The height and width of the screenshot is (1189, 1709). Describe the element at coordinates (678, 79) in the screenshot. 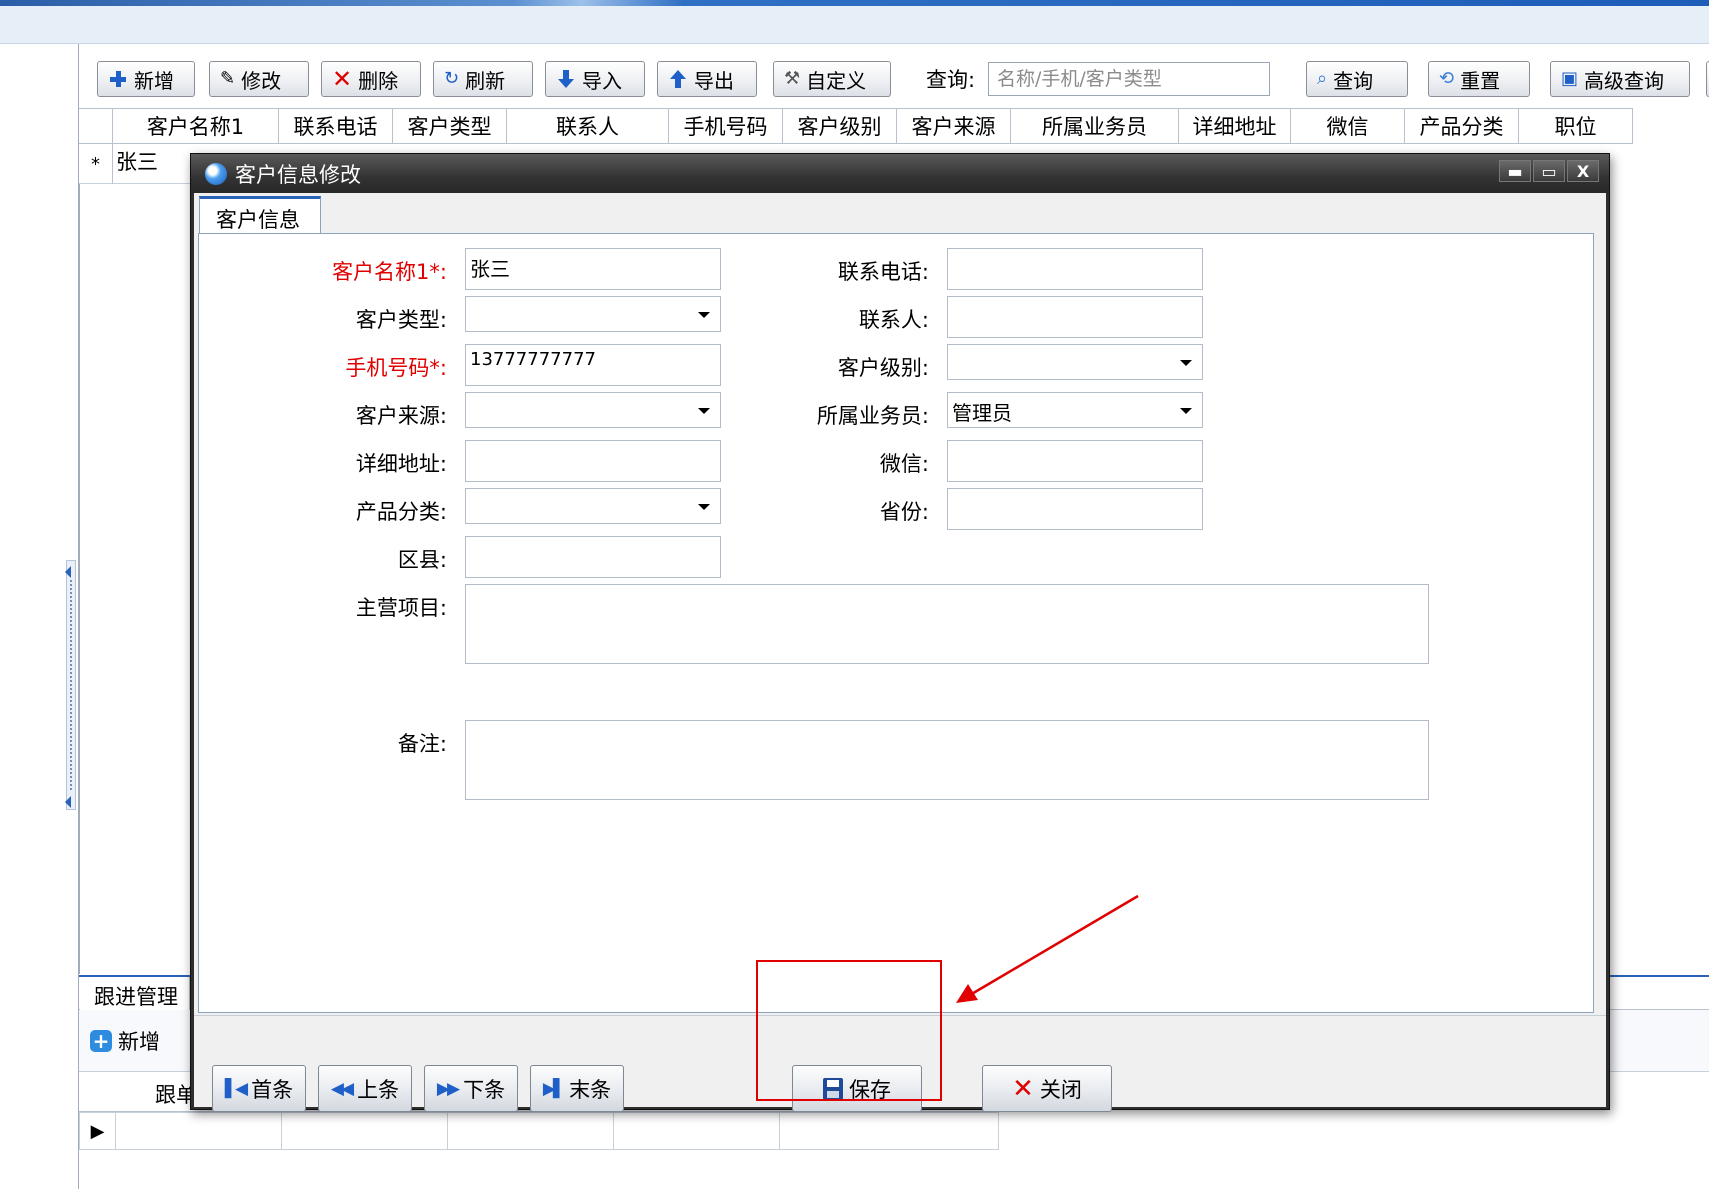

I see `arrow-up-icon` at that location.